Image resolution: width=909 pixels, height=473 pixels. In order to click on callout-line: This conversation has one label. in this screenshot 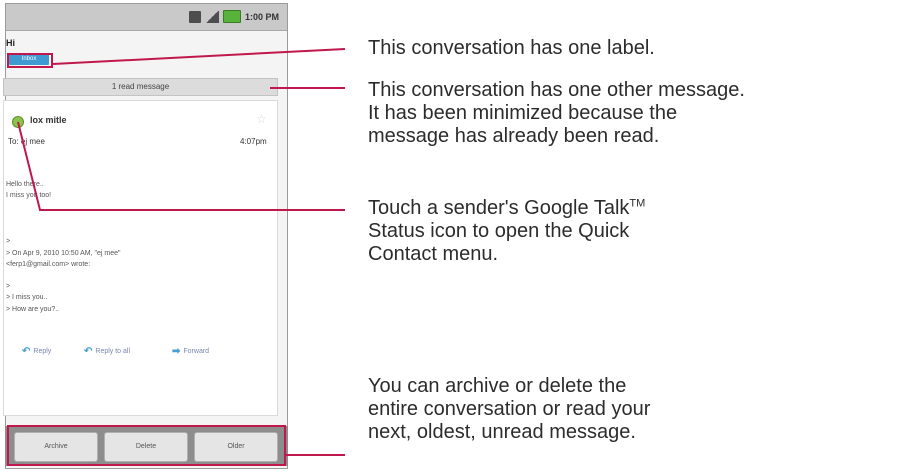, I will do `click(511, 48)`.